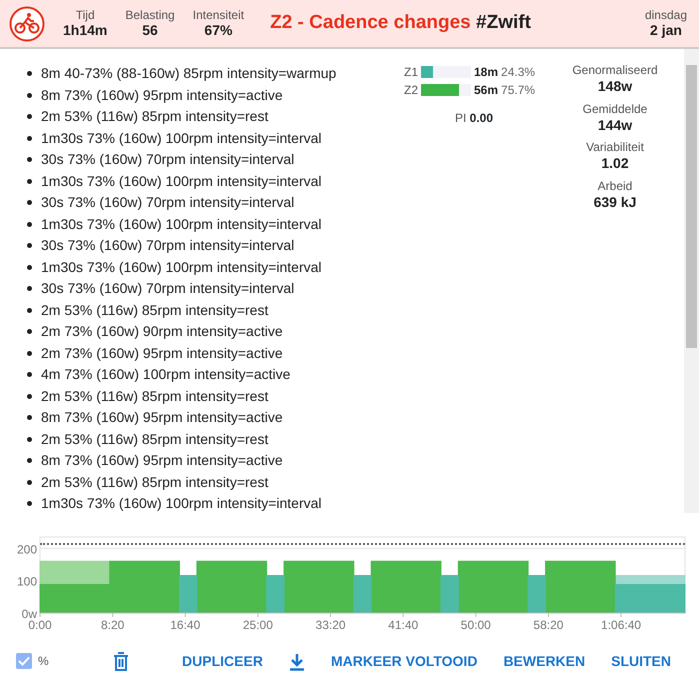  What do you see at coordinates (615, 109) in the screenshot?
I see `metric-label: Gemiddelde` at bounding box center [615, 109].